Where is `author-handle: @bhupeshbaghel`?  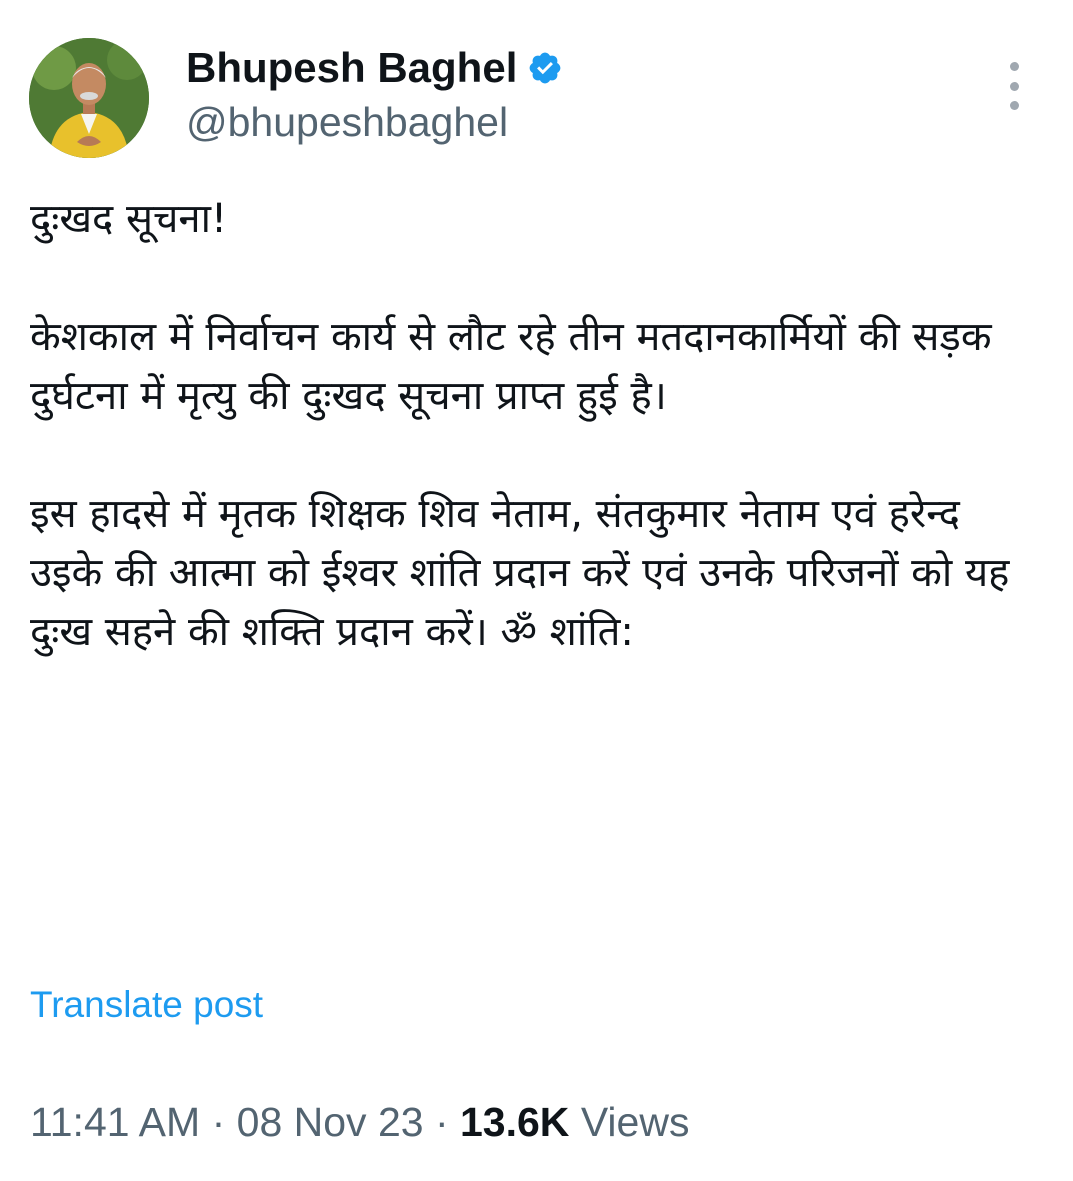 author-handle: @bhupeshbaghel is located at coordinates (347, 122).